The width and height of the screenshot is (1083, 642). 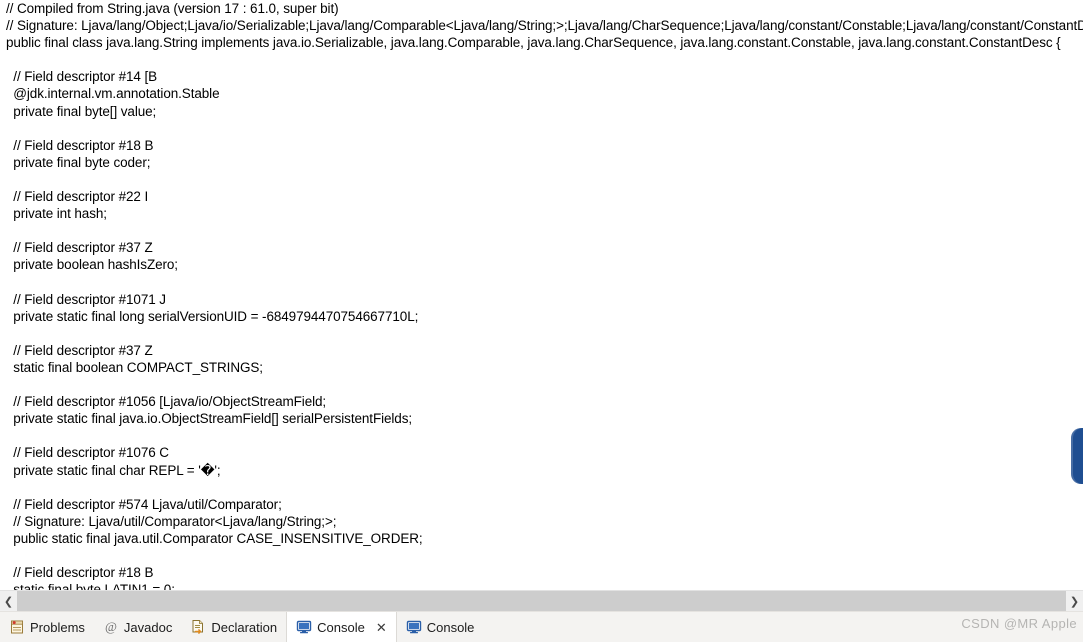 I want to click on console-line: // Field descriptor #14 [B, so click(x=82, y=77).